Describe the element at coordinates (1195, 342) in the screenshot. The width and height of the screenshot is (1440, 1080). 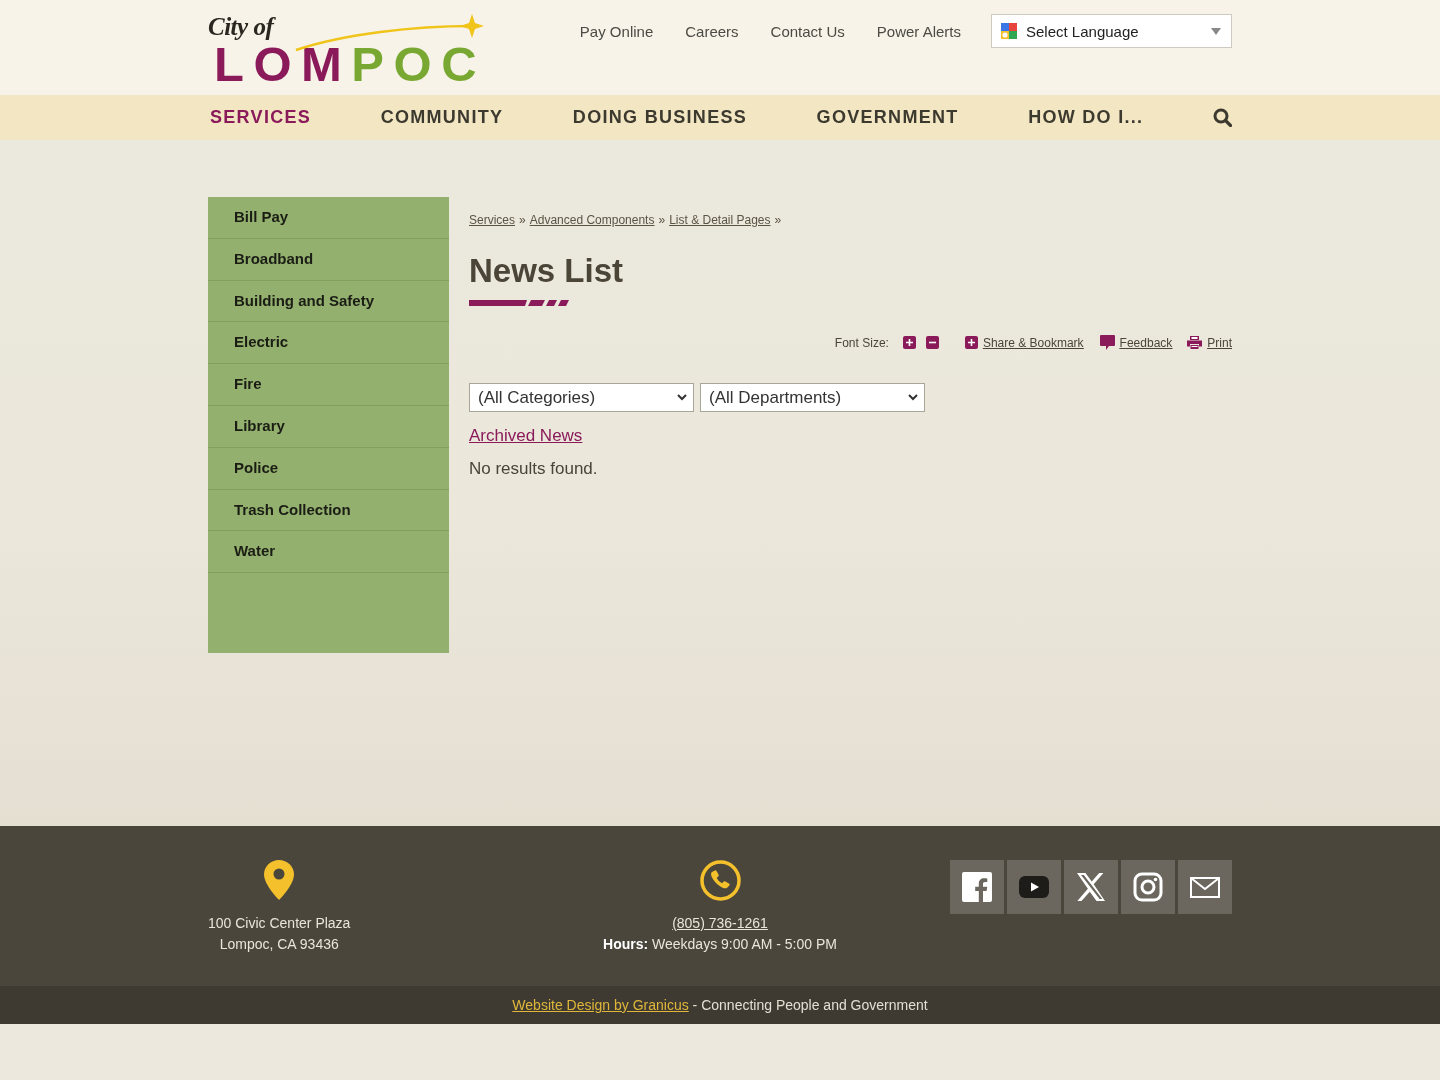
I see `printer-icon` at that location.